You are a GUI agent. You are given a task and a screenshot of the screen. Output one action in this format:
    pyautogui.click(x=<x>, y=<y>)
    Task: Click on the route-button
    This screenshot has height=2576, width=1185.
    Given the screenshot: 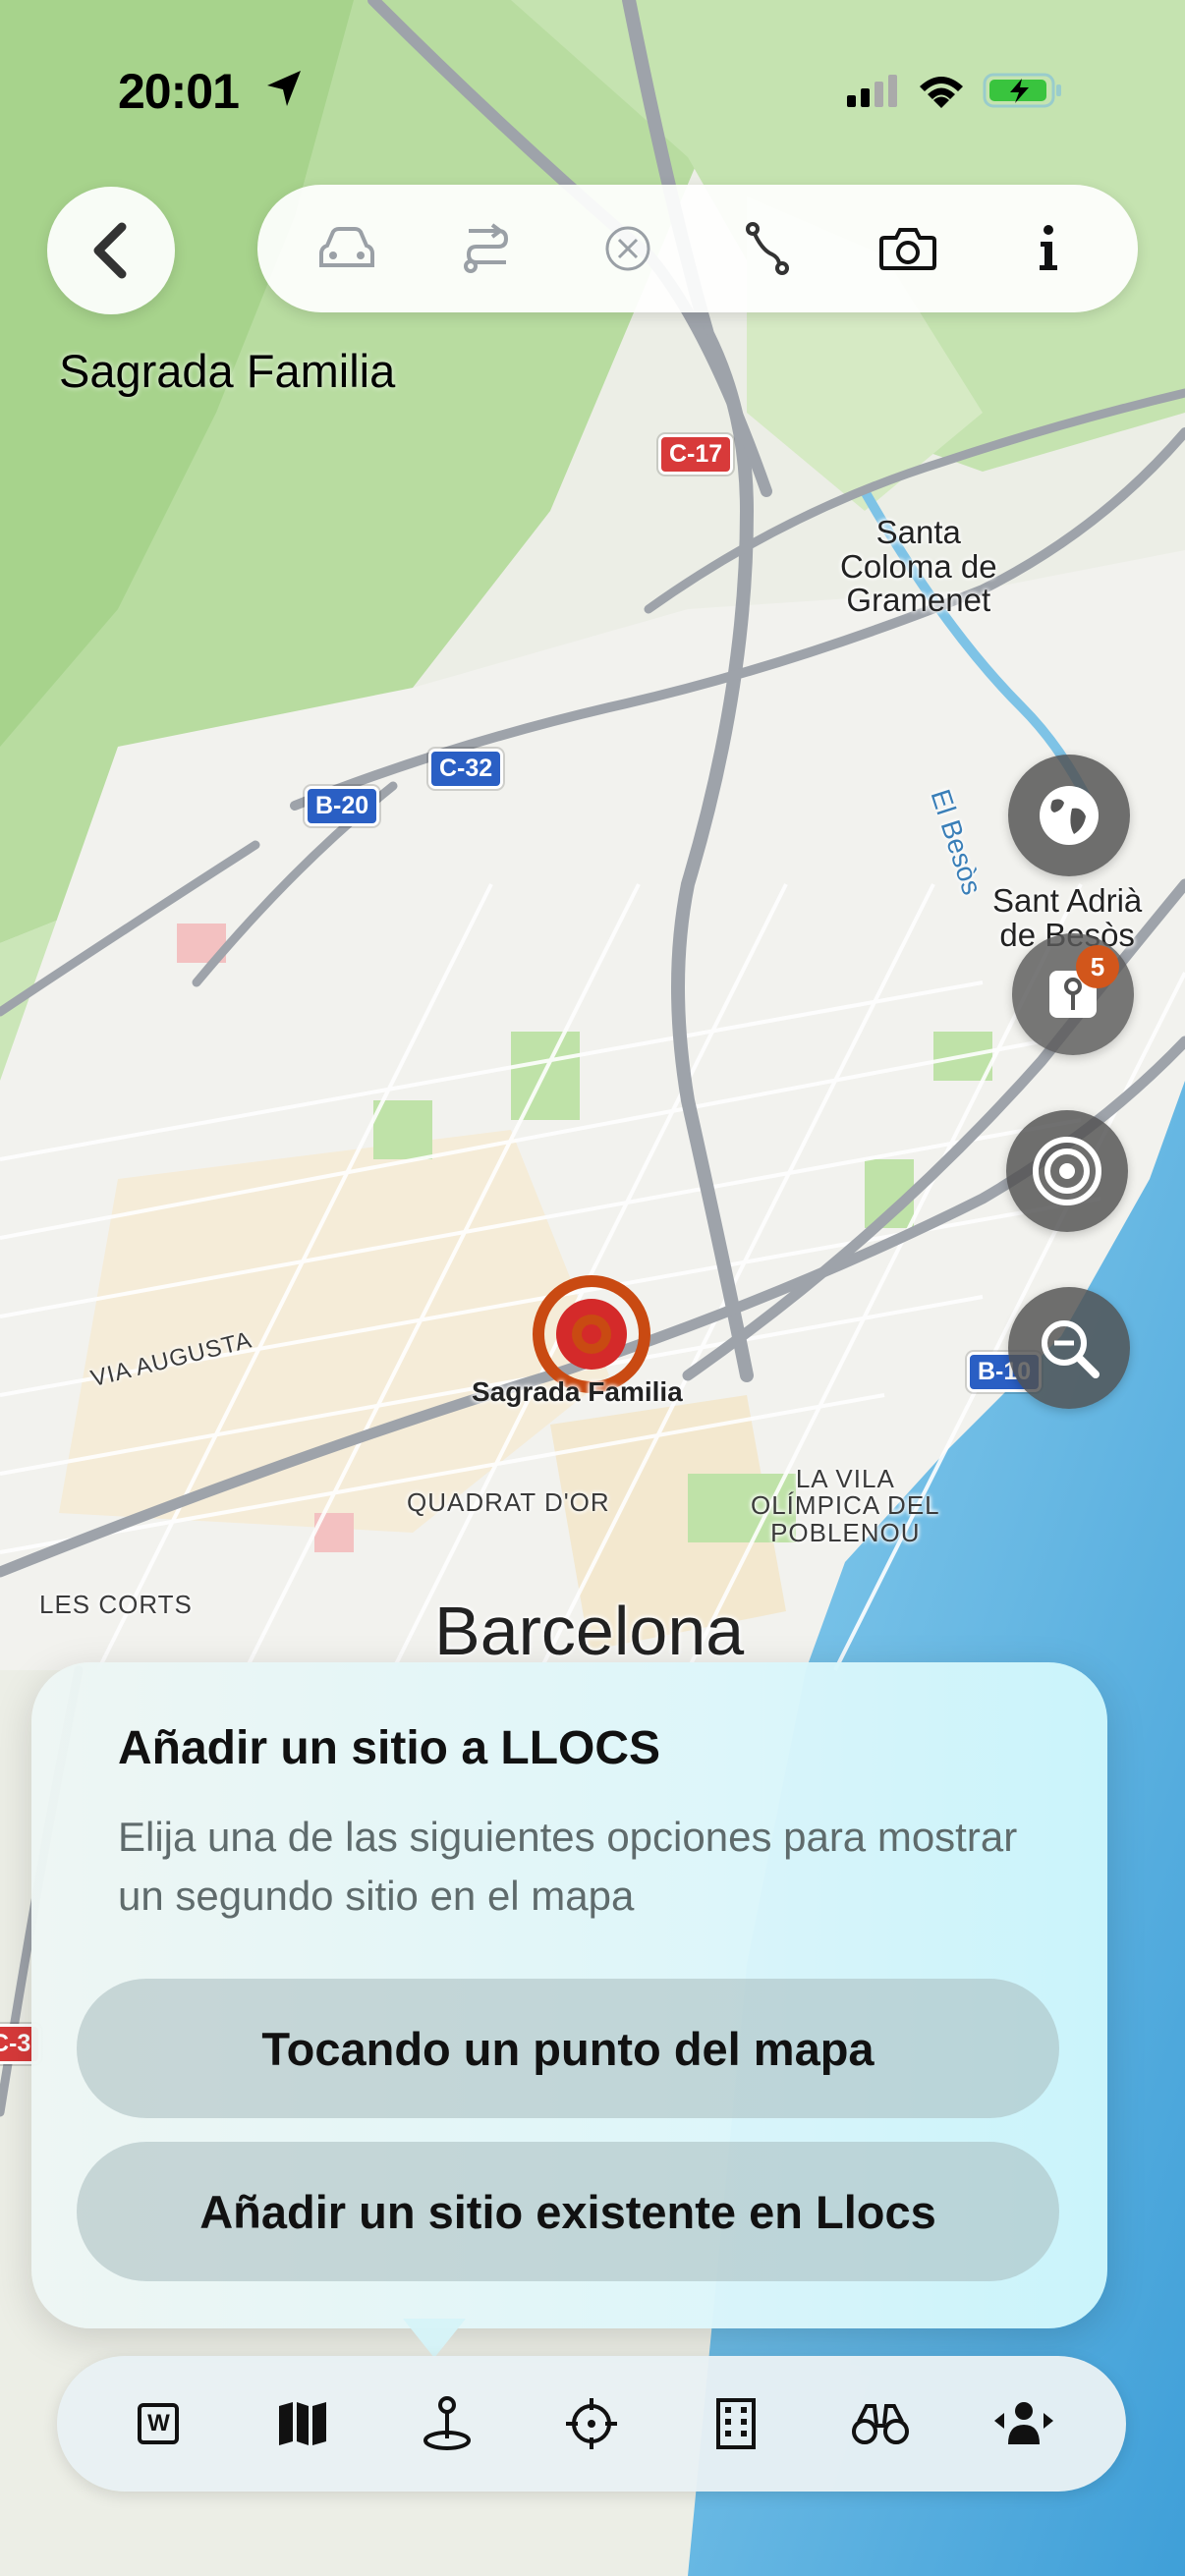 What is the action you would take?
    pyautogui.click(x=768, y=248)
    